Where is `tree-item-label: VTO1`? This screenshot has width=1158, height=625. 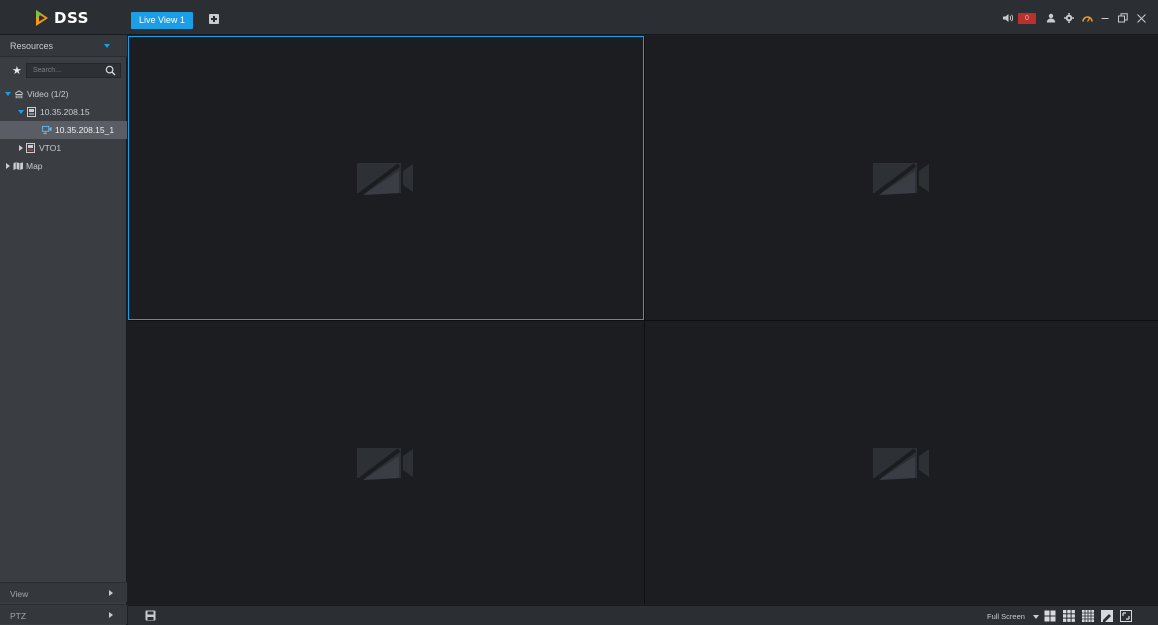
tree-item-label: VTO1 is located at coordinates (50, 148).